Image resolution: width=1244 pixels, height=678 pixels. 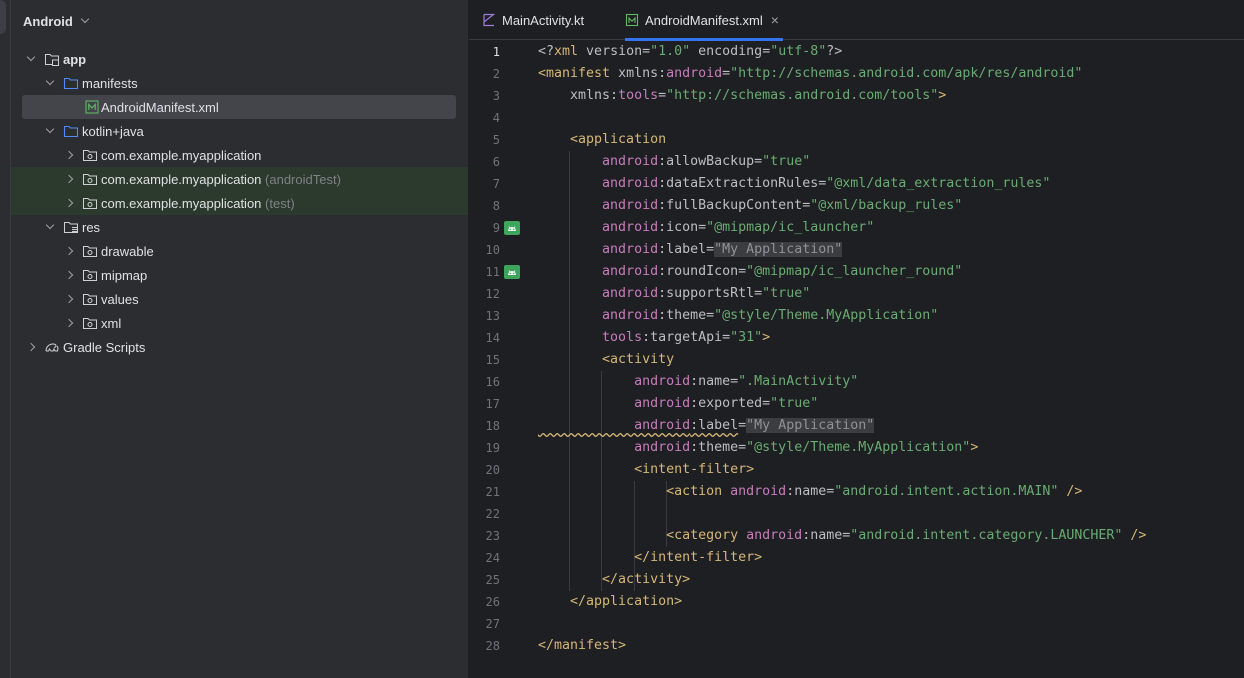 I want to click on tree-item-label: kotlin+java, so click(x=113, y=131).